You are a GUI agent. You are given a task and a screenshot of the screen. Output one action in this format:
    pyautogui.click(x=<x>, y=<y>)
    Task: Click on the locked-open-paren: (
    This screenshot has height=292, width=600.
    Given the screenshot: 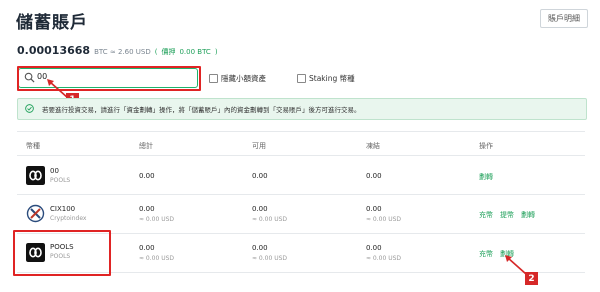 What is the action you would take?
    pyautogui.click(x=156, y=52)
    